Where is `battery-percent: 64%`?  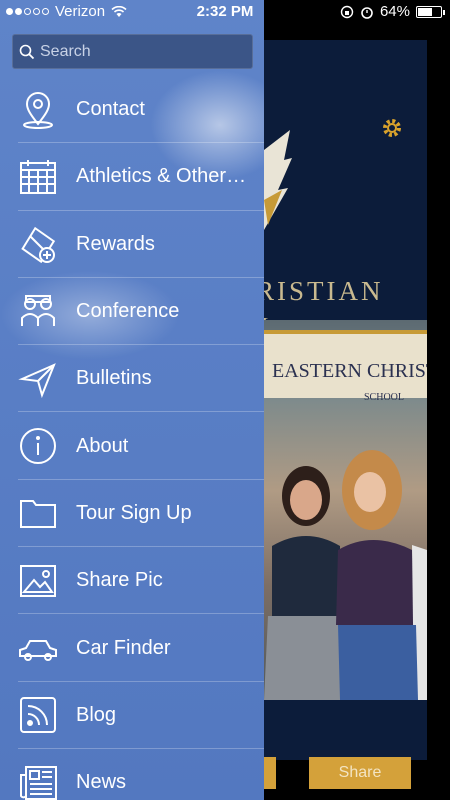
battery-percent: 64% is located at coordinates (394, 11).